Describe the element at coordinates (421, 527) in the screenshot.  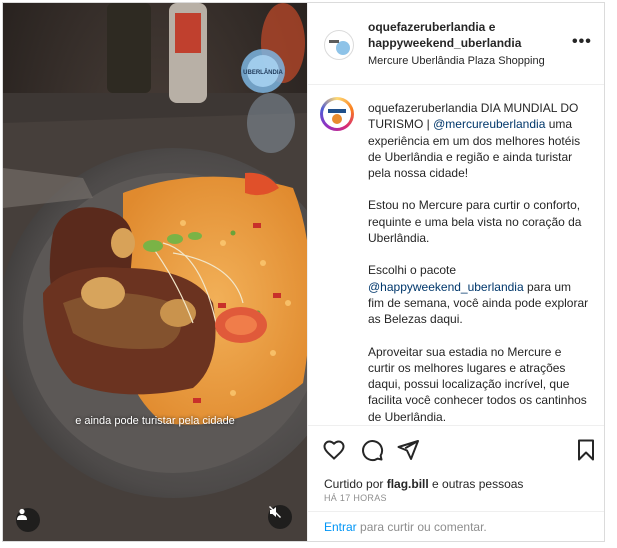
I see `comment-prompt: para curtir ou comentar.` at that location.